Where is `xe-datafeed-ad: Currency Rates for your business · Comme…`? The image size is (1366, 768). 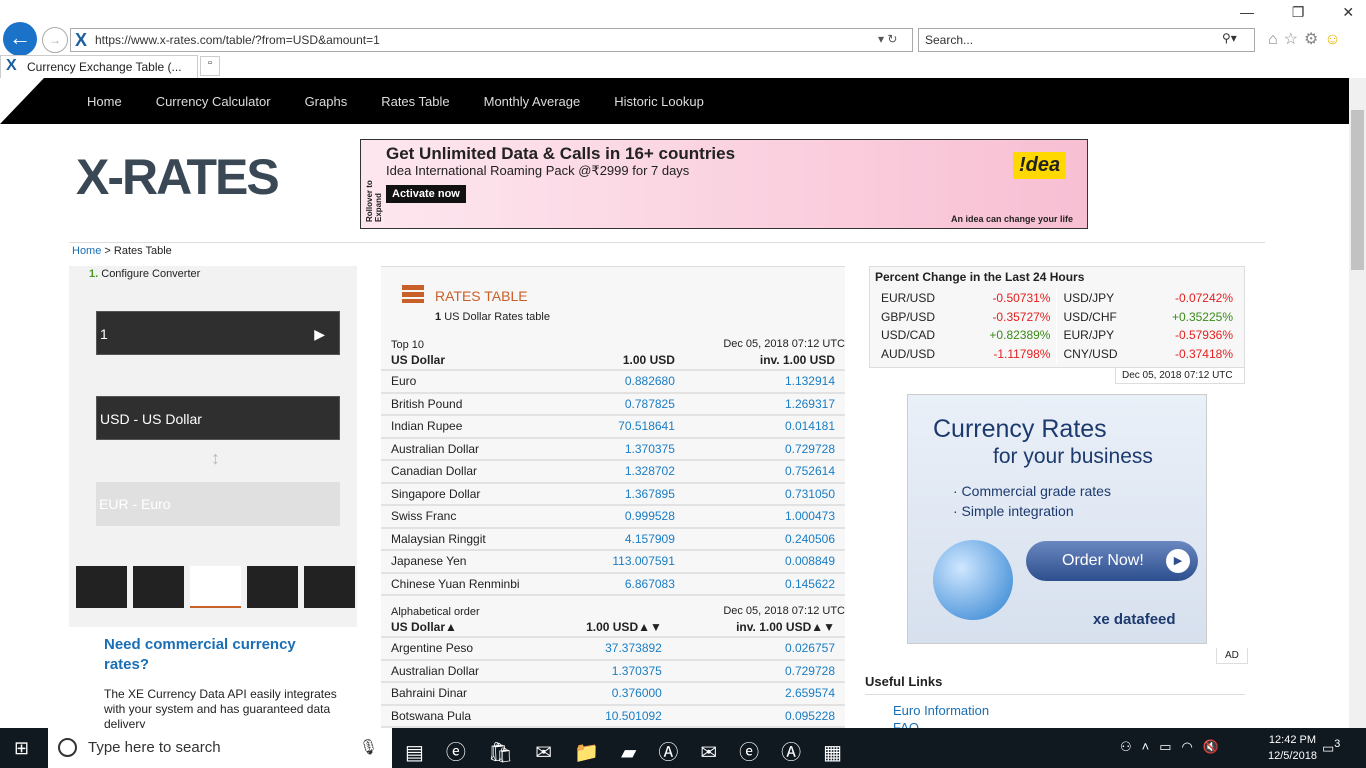
xe-datafeed-ad: Currency Rates for your business · Comme… is located at coordinates (1057, 519).